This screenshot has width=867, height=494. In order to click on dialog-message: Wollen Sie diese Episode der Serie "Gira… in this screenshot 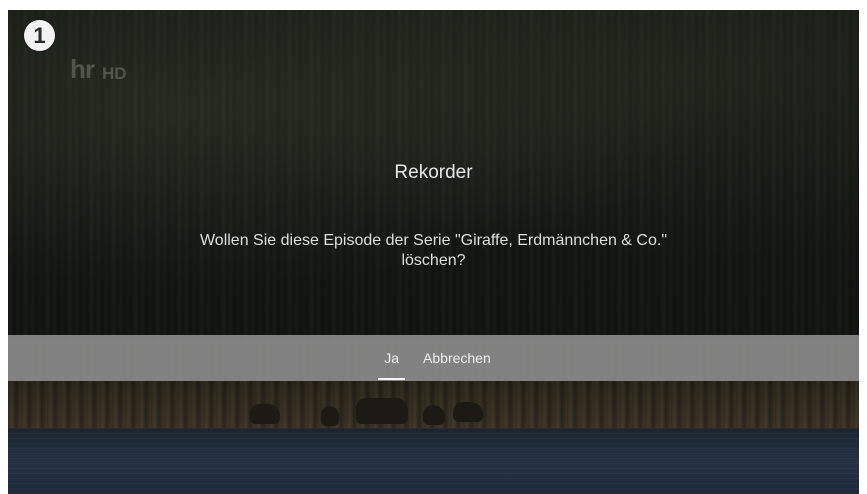, I will do `click(433, 250)`.